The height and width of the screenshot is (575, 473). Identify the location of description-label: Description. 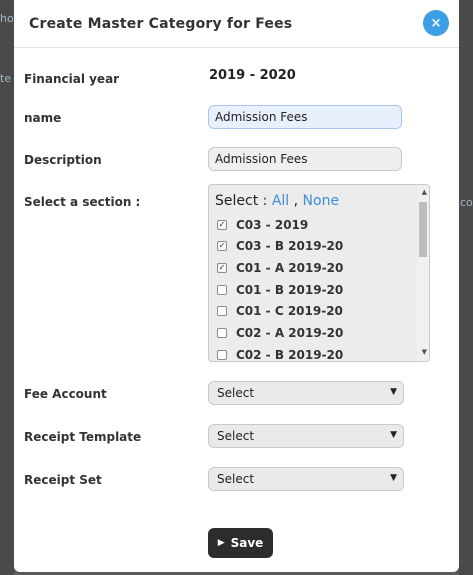
(63, 160).